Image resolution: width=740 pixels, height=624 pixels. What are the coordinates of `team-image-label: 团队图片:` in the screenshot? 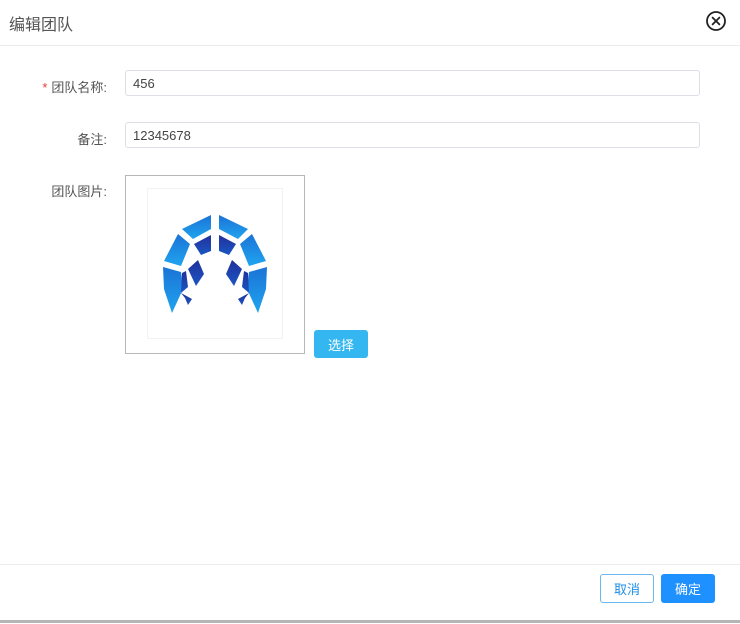 It's located at (79, 191).